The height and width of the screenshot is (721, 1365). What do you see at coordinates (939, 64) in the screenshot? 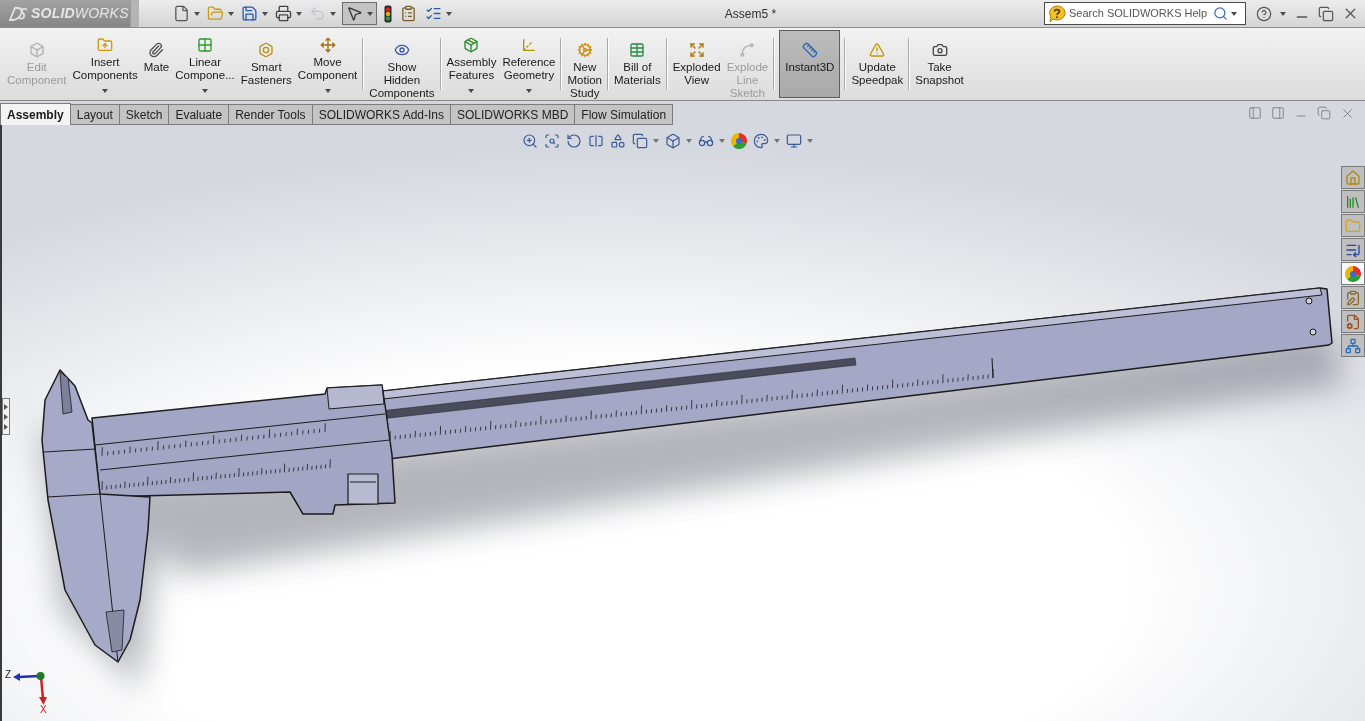
I see `ribbon-button: Take Snapshot` at bounding box center [939, 64].